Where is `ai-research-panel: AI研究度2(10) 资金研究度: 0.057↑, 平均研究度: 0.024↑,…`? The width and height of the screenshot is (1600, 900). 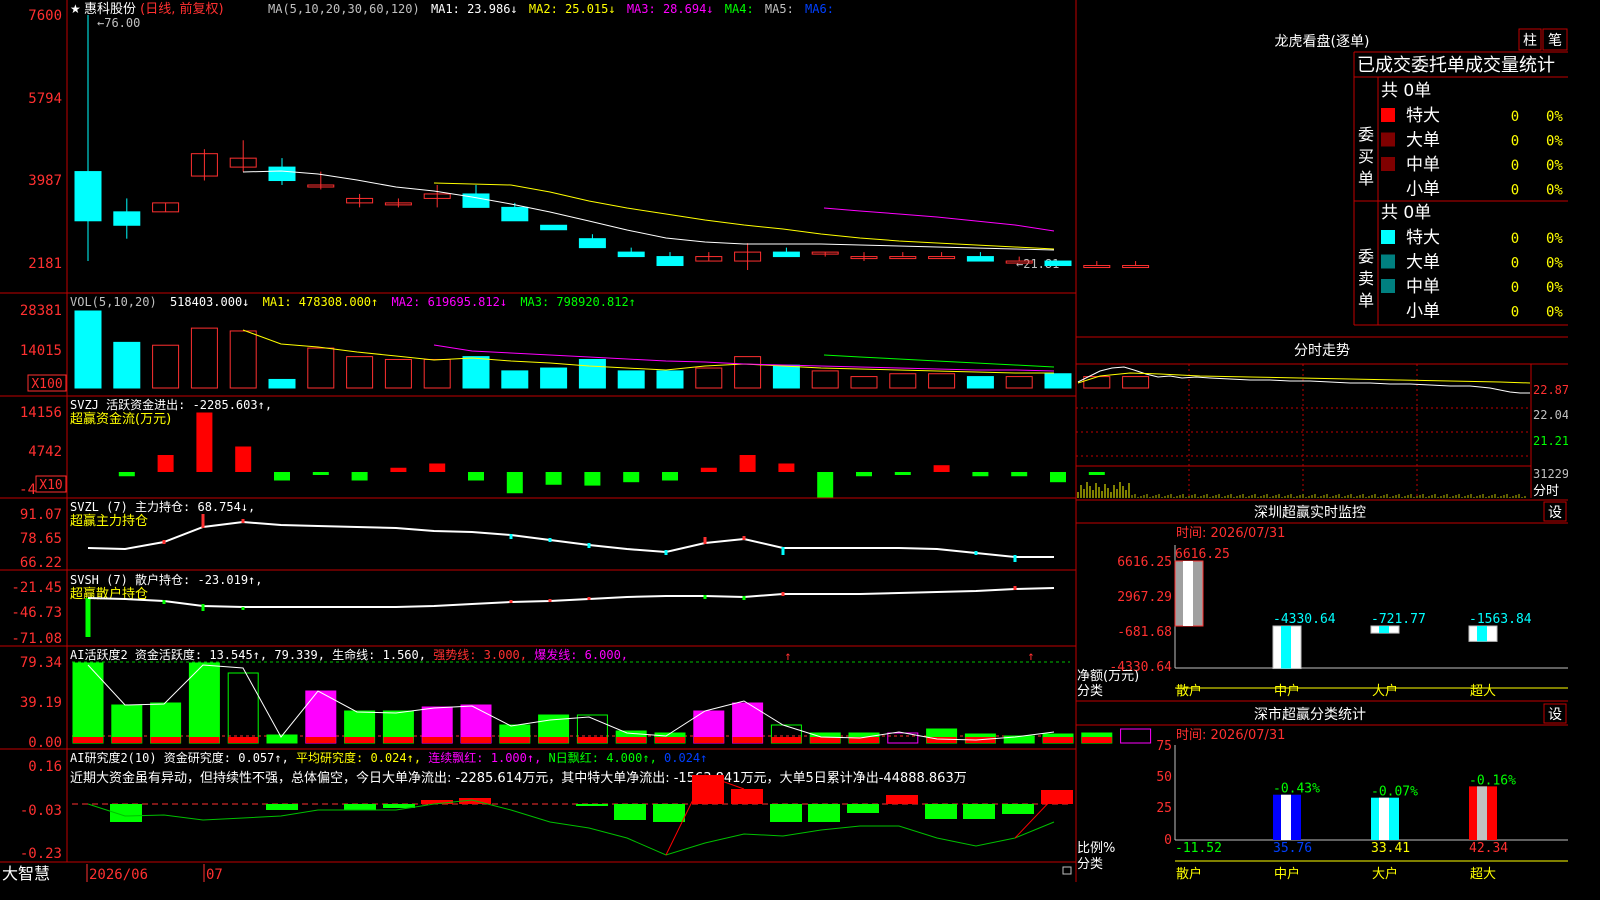
ai-research-panel: AI研究度2(10) 资金研究度: 0.057↑, 平均研究度: 0.024↑,… is located at coordinates (546, 806).